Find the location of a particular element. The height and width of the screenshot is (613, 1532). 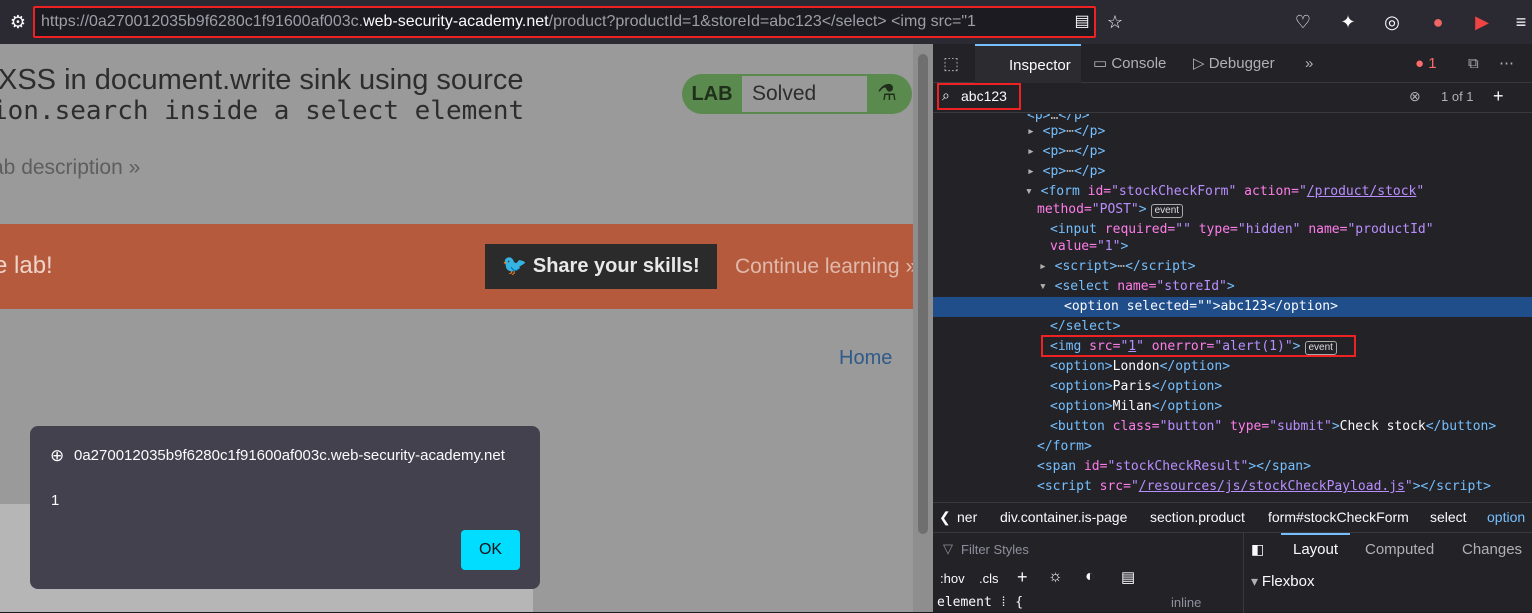

breadcrumb-item: select is located at coordinates (1448, 516).